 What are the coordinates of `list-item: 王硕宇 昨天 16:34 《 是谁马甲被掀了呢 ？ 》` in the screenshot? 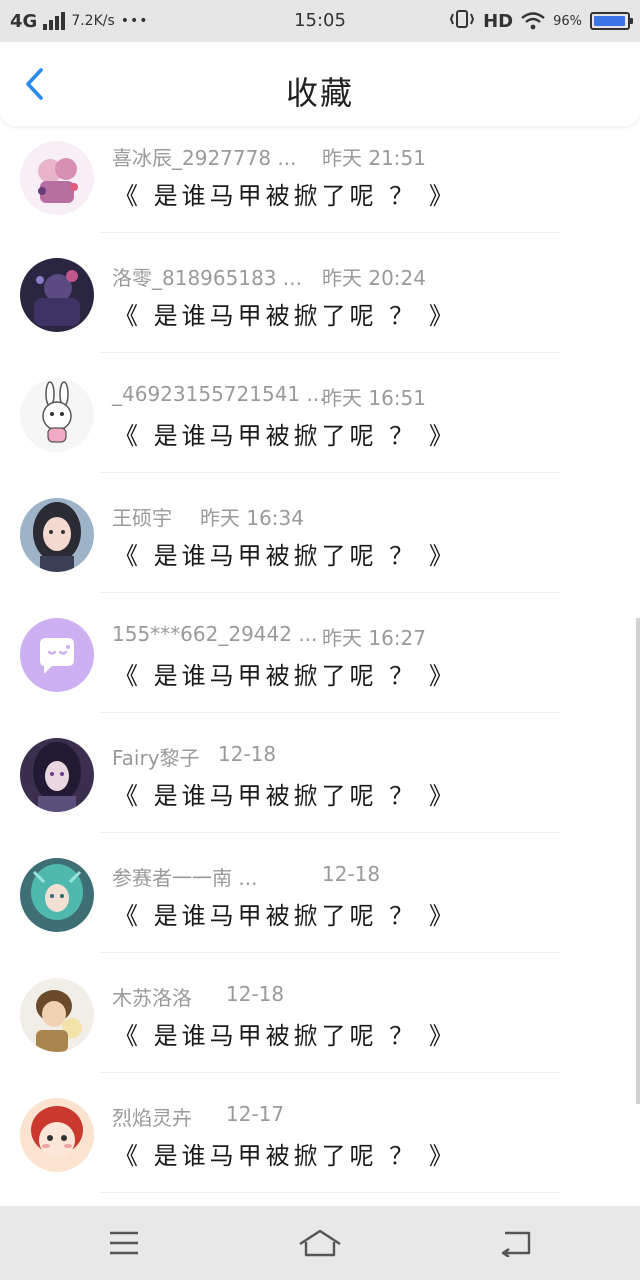 It's located at (320, 545).